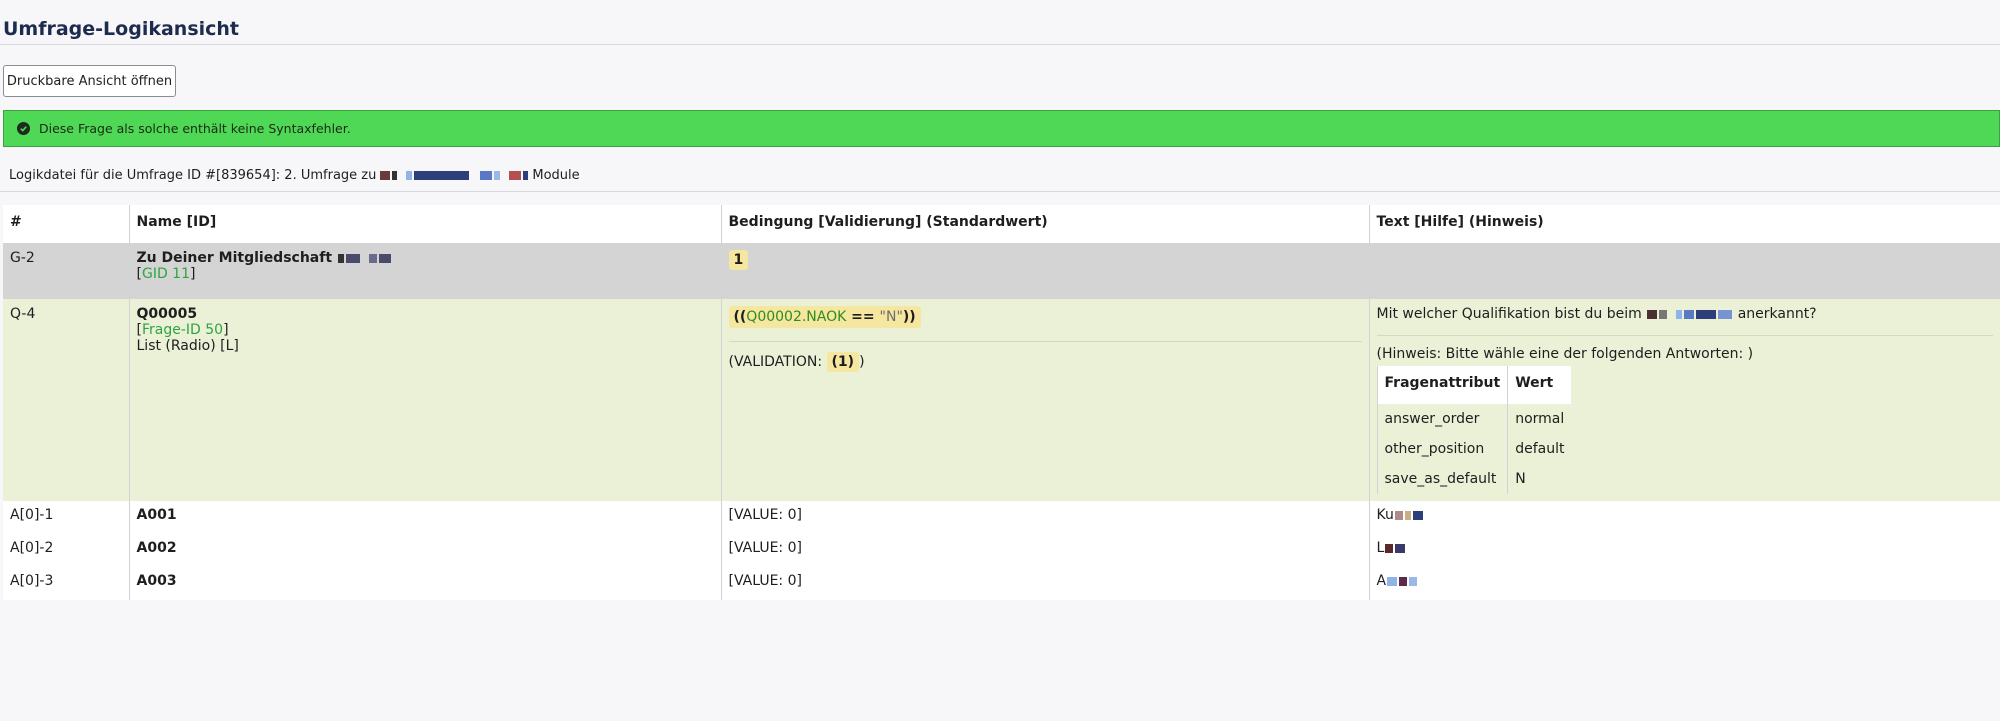  I want to click on answer-row: A[0]-2 A002 [VALUE: 0] L, so click(1001, 550).